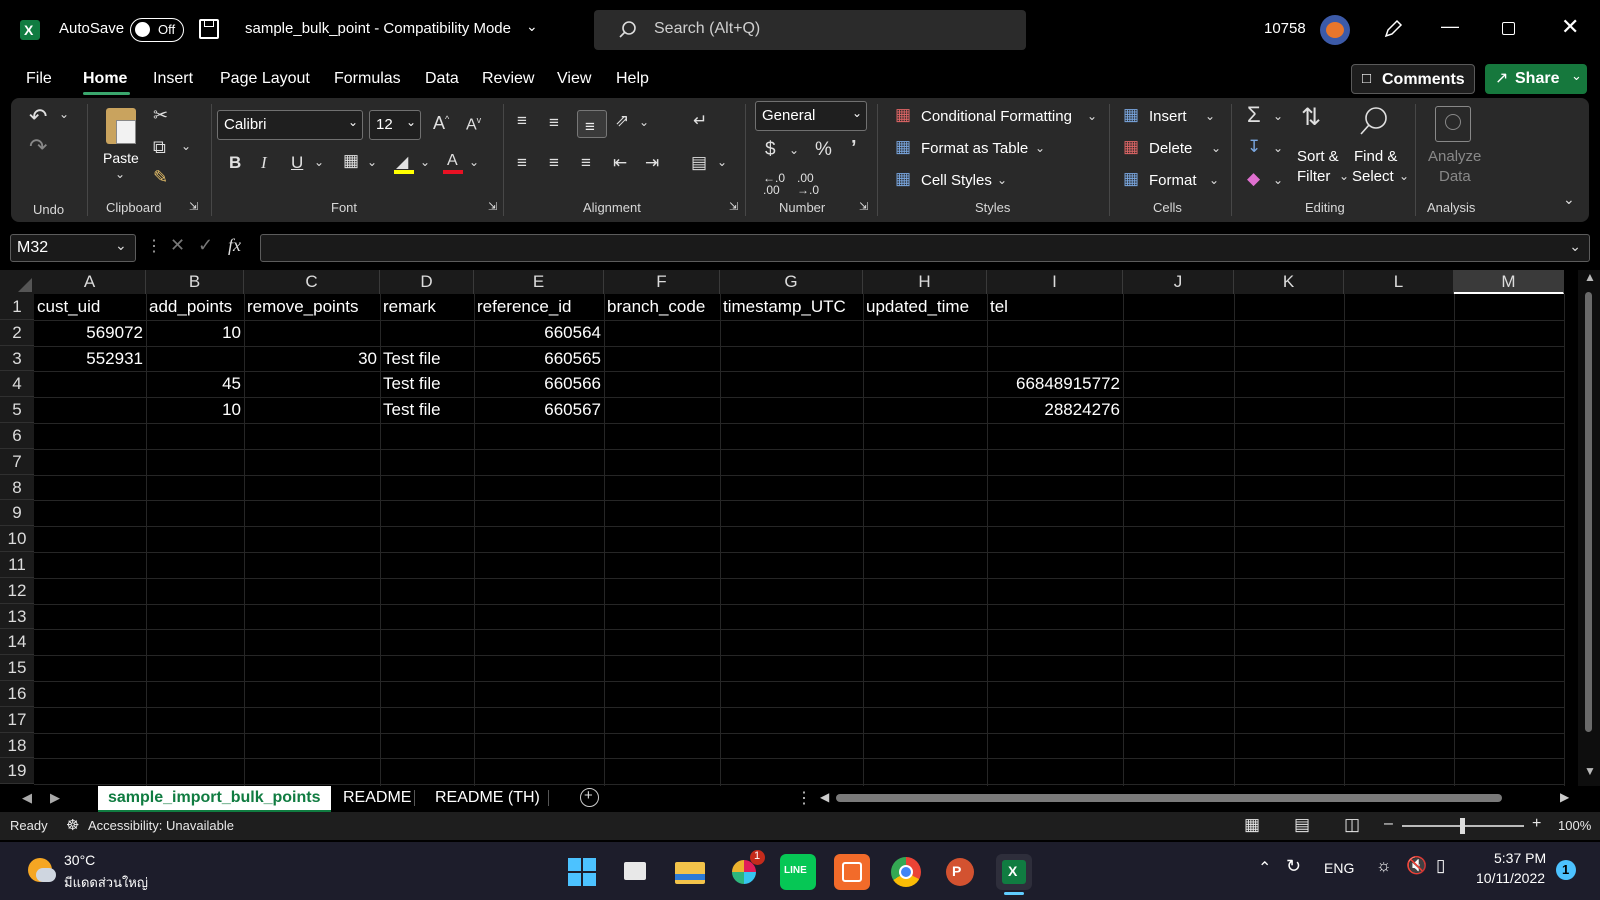  Describe the element at coordinates (17, 771) in the screenshot. I see `row-header-19: 19` at that location.